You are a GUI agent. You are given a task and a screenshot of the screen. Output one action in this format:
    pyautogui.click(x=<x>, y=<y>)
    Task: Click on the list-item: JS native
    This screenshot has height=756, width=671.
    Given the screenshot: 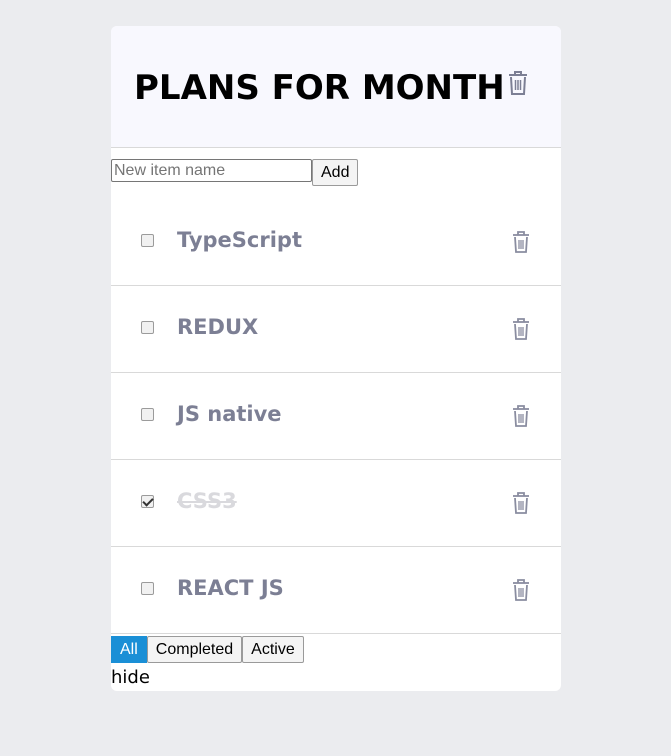 What is the action you would take?
    pyautogui.click(x=336, y=416)
    